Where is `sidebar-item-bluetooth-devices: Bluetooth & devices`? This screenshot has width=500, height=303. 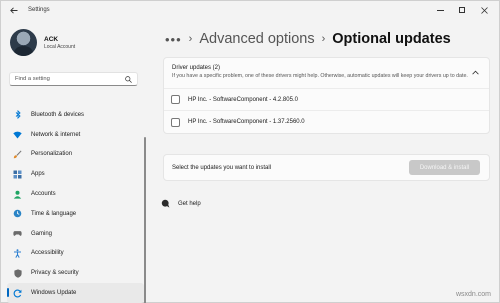 sidebar-item-bluetooth-devices: Bluetooth & devices is located at coordinates (75, 115).